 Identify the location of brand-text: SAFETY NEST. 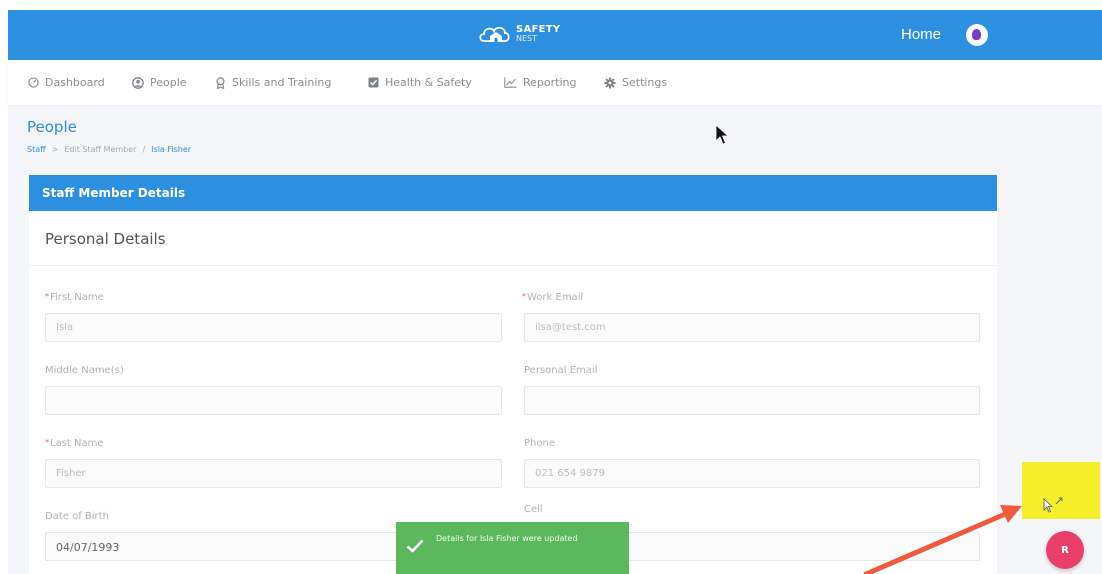
(538, 34).